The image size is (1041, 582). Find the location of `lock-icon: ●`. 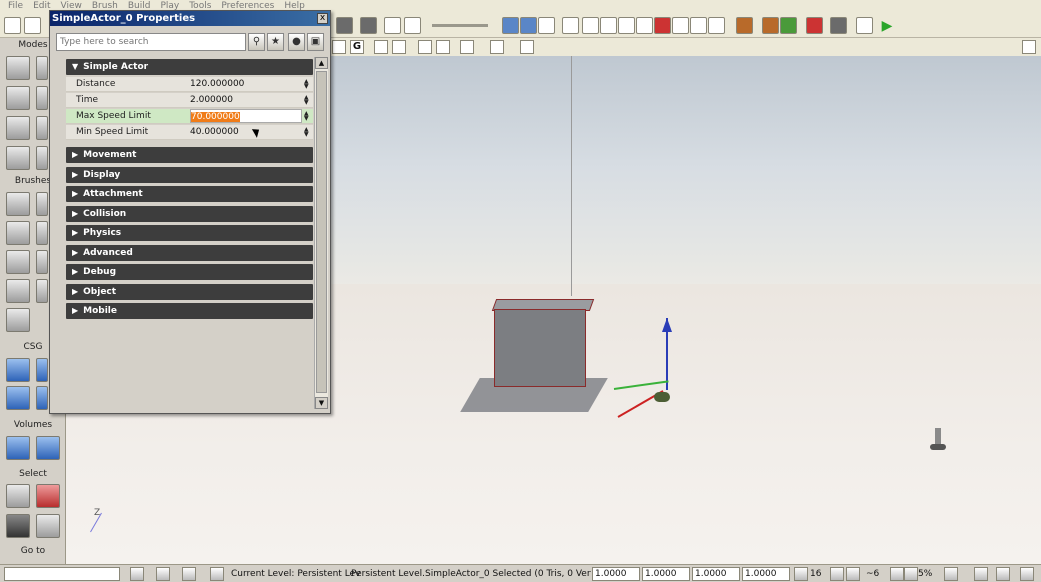

lock-icon: ● is located at coordinates (296, 42).